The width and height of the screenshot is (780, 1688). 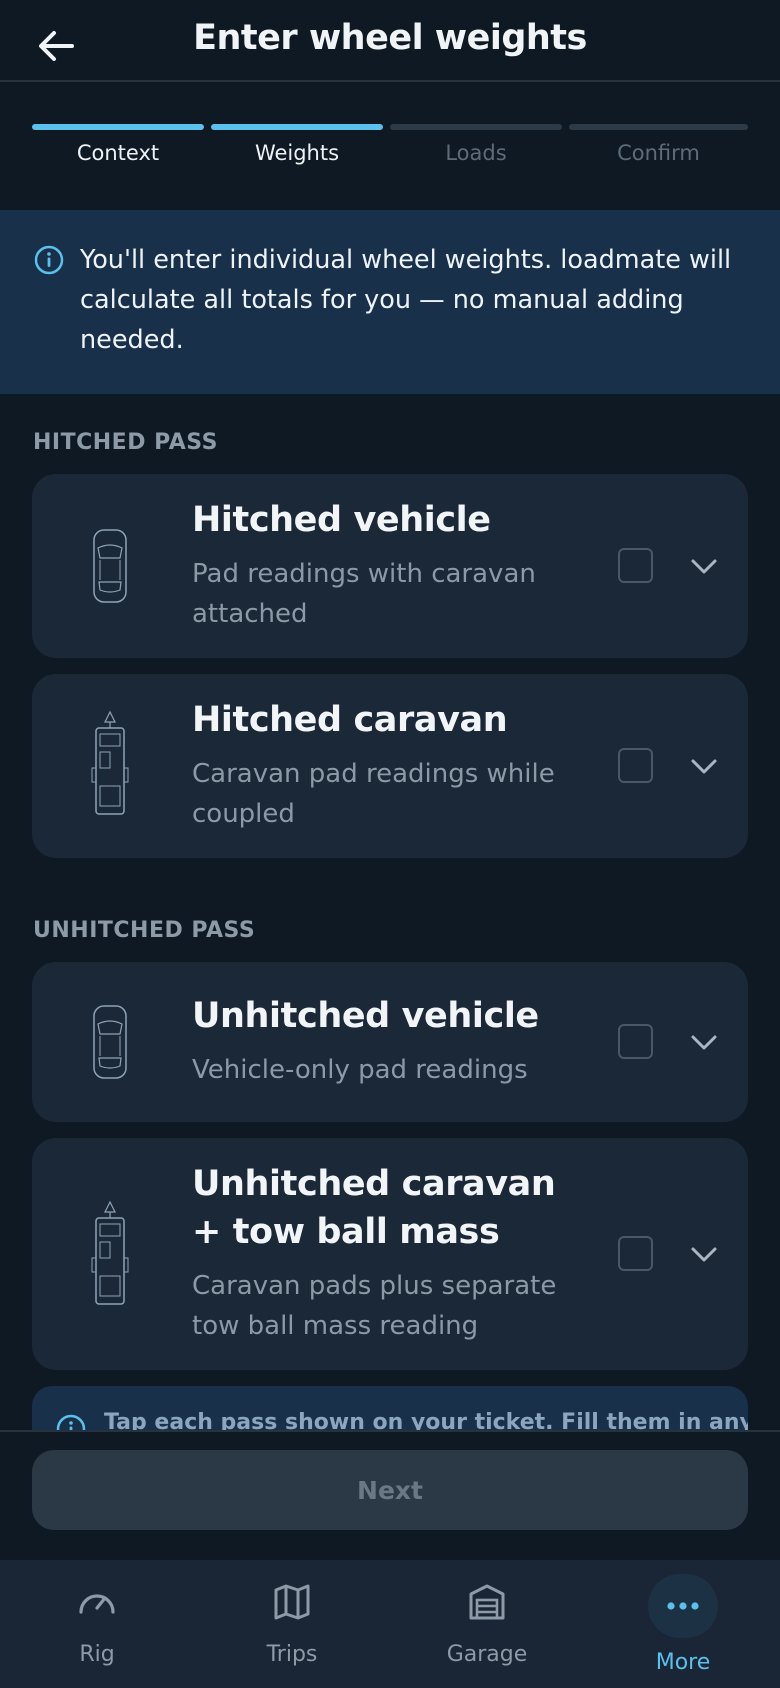 I want to click on step-confirm: Confirm, so click(x=658, y=149).